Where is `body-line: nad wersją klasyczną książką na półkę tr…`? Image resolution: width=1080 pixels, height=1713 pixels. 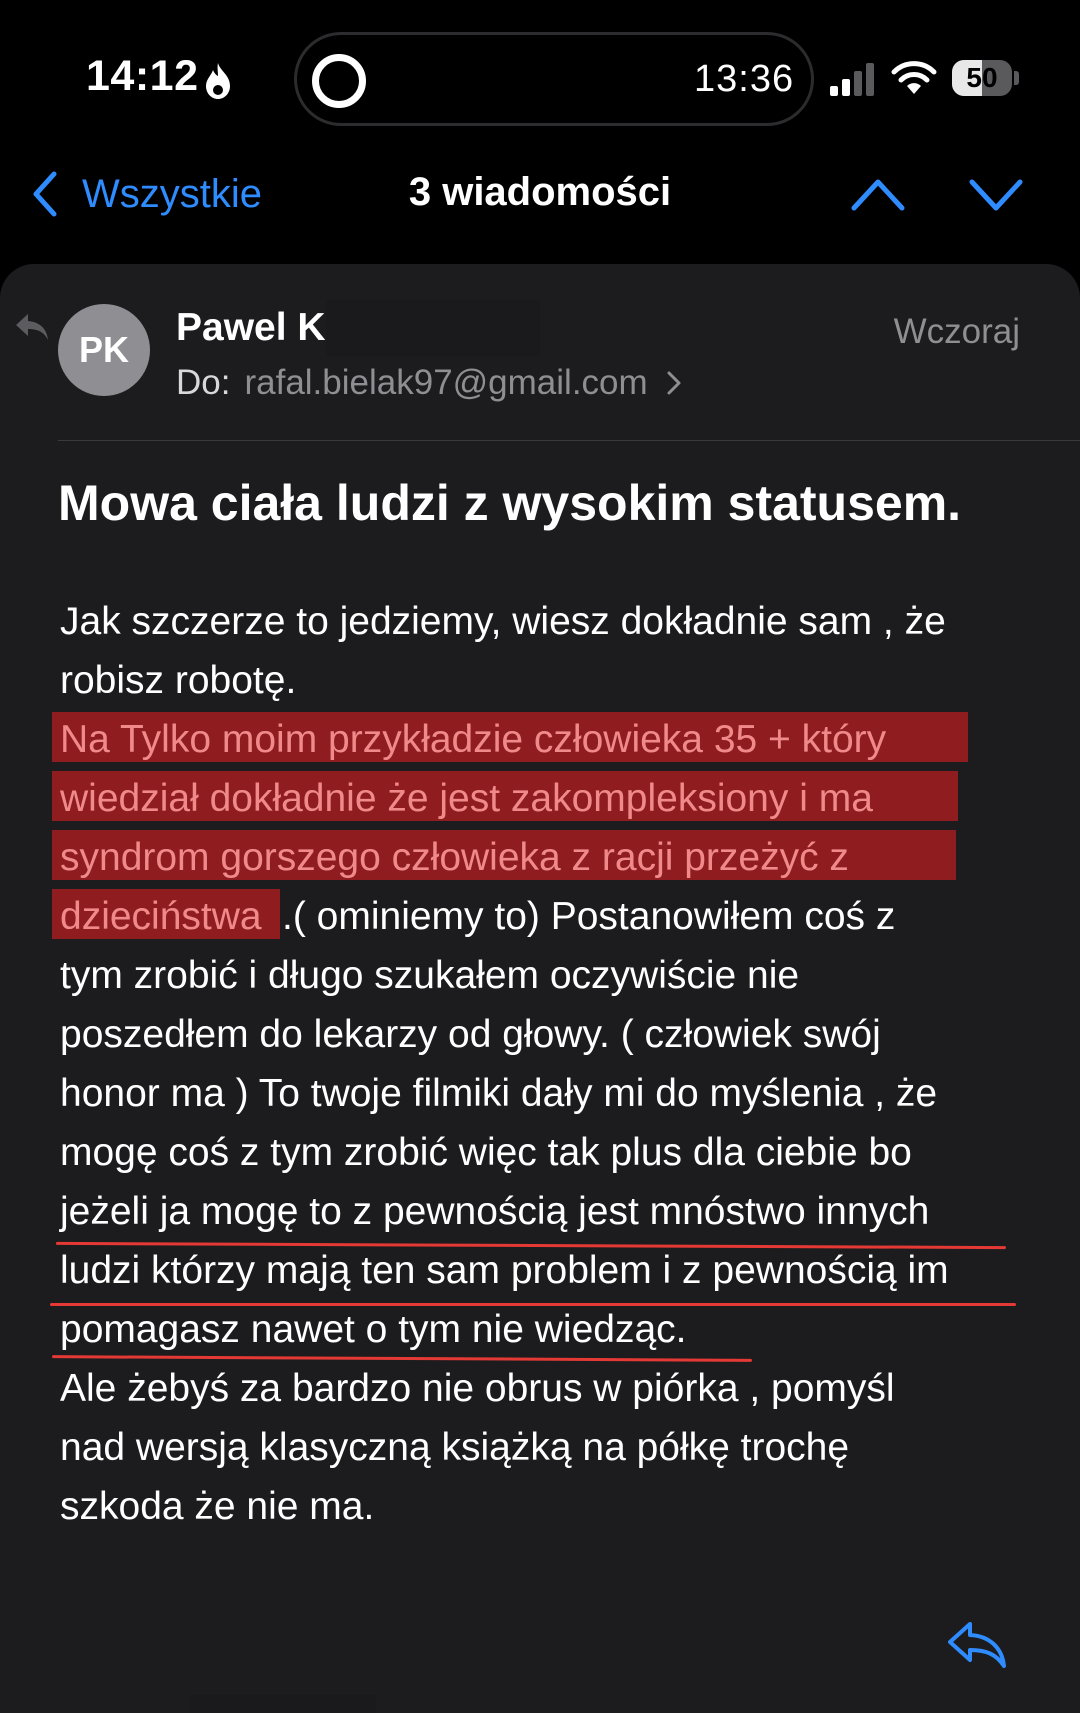 body-line: nad wersją klasyczną książką na półkę tr… is located at coordinates (455, 1447).